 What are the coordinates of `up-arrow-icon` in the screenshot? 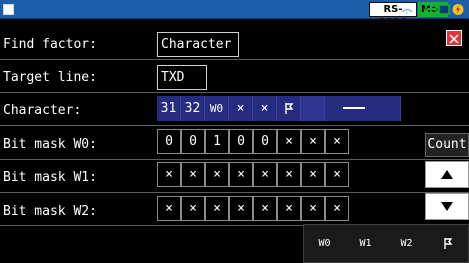 It's located at (447, 174).